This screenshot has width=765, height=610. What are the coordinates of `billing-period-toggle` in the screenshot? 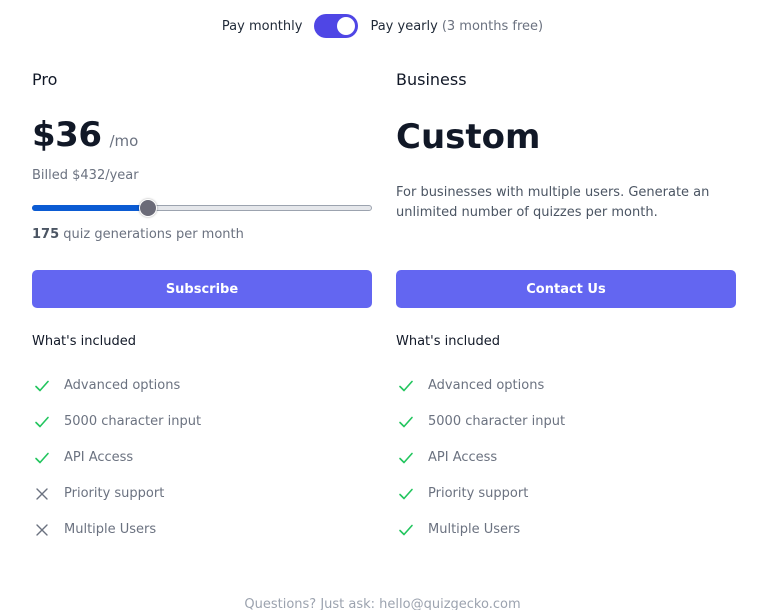 It's located at (336, 26).